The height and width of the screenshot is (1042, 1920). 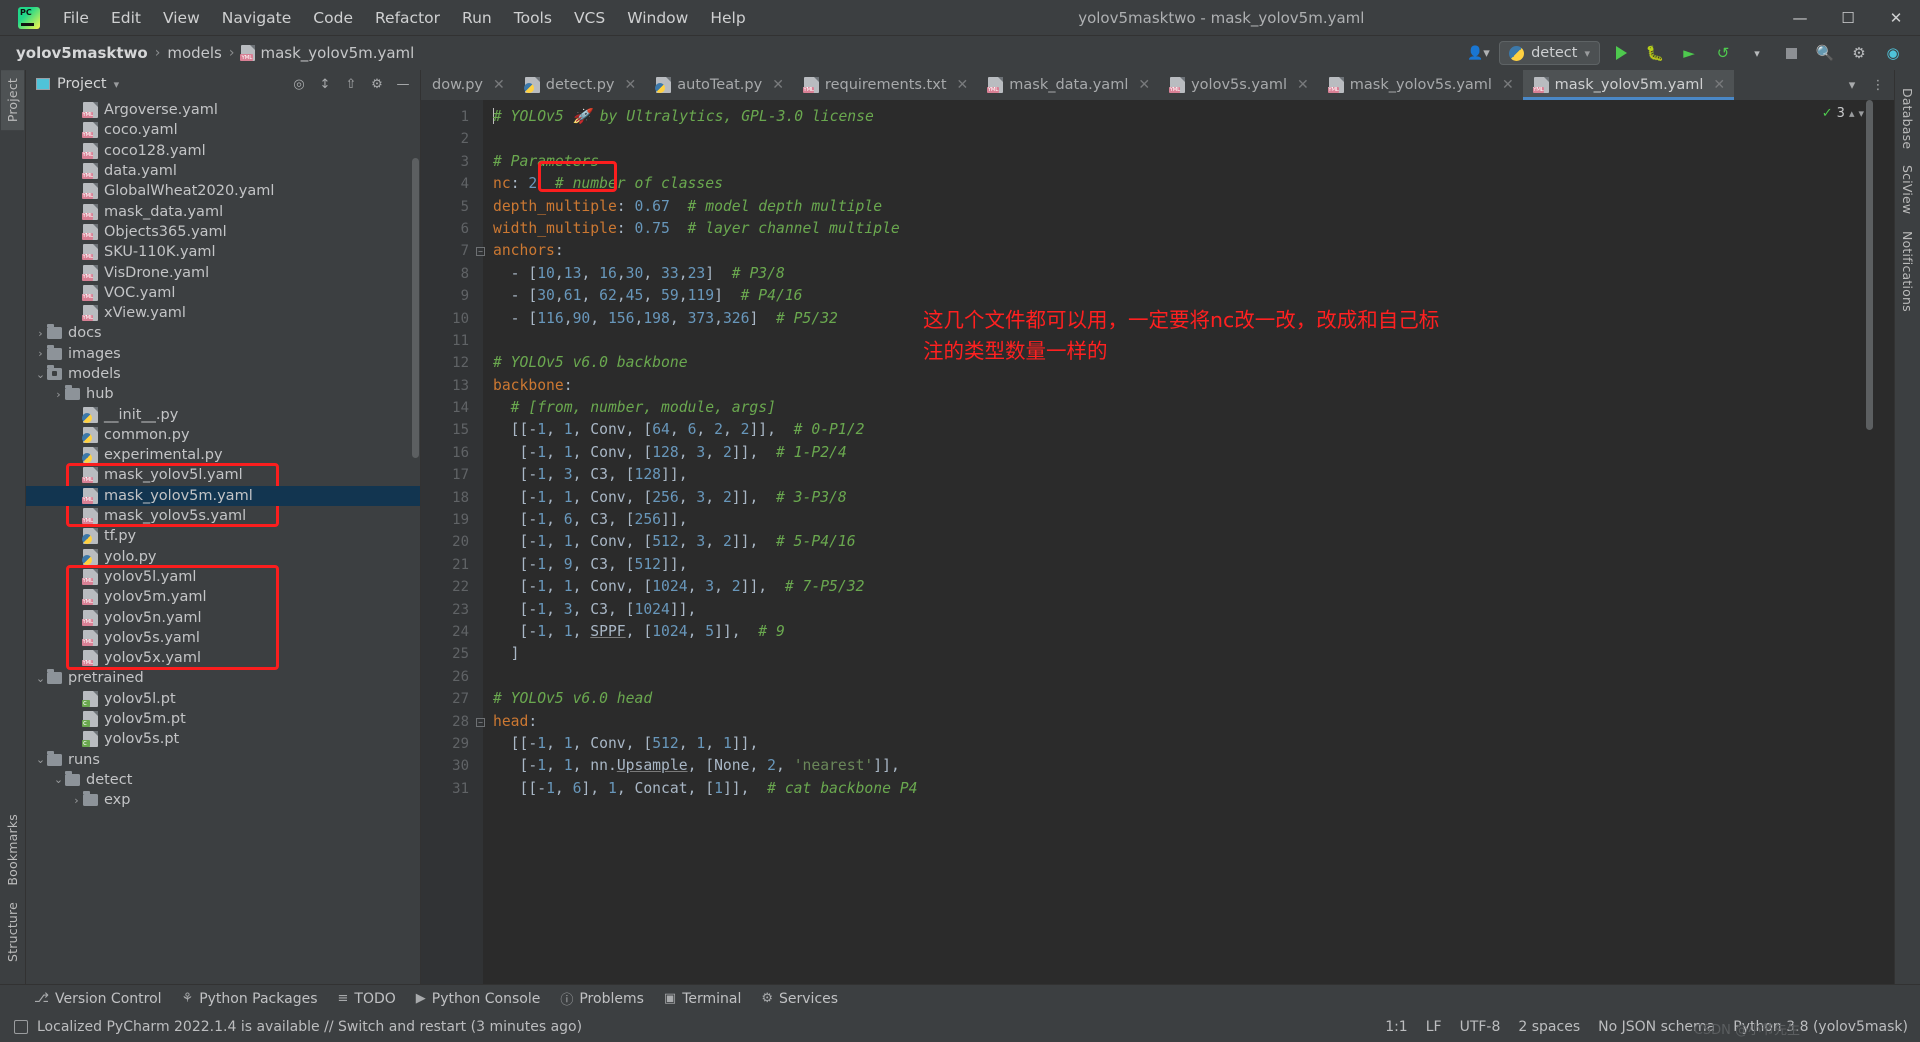 I want to click on code-line: anchors:, so click(x=1179, y=251).